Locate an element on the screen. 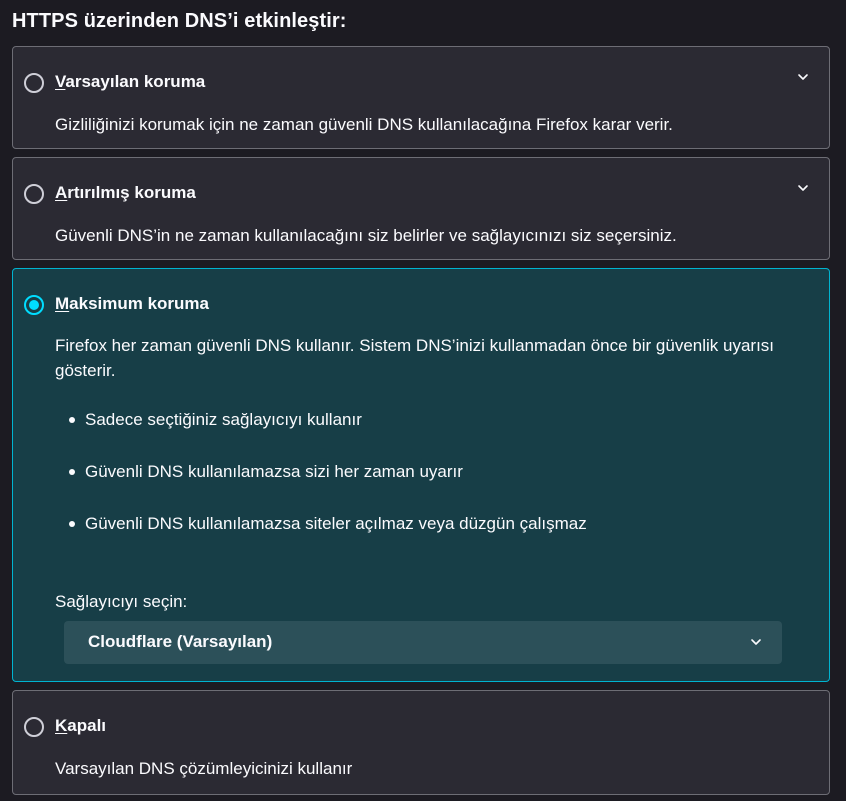 Image resolution: width=846 pixels, height=801 pixels. section-heading: HTTPS üzerinden DNS’i etkinleştir: is located at coordinates (179, 21).